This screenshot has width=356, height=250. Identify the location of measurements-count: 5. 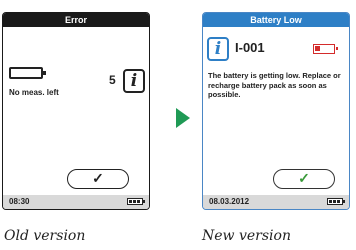
(112, 80).